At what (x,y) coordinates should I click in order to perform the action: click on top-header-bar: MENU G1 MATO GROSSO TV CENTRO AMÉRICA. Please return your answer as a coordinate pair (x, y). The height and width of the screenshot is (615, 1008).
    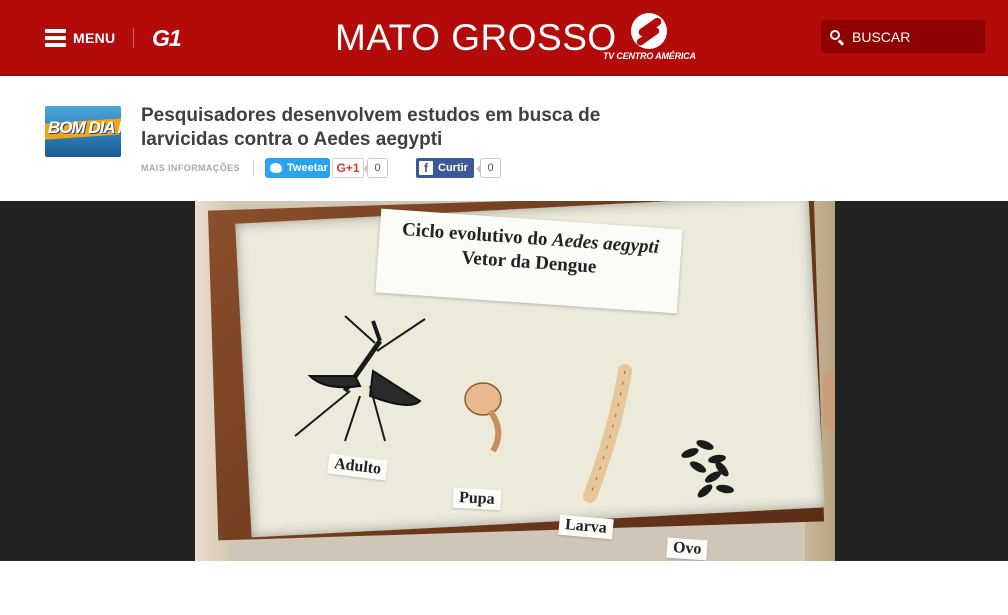
    Looking at the image, I should click on (504, 38).